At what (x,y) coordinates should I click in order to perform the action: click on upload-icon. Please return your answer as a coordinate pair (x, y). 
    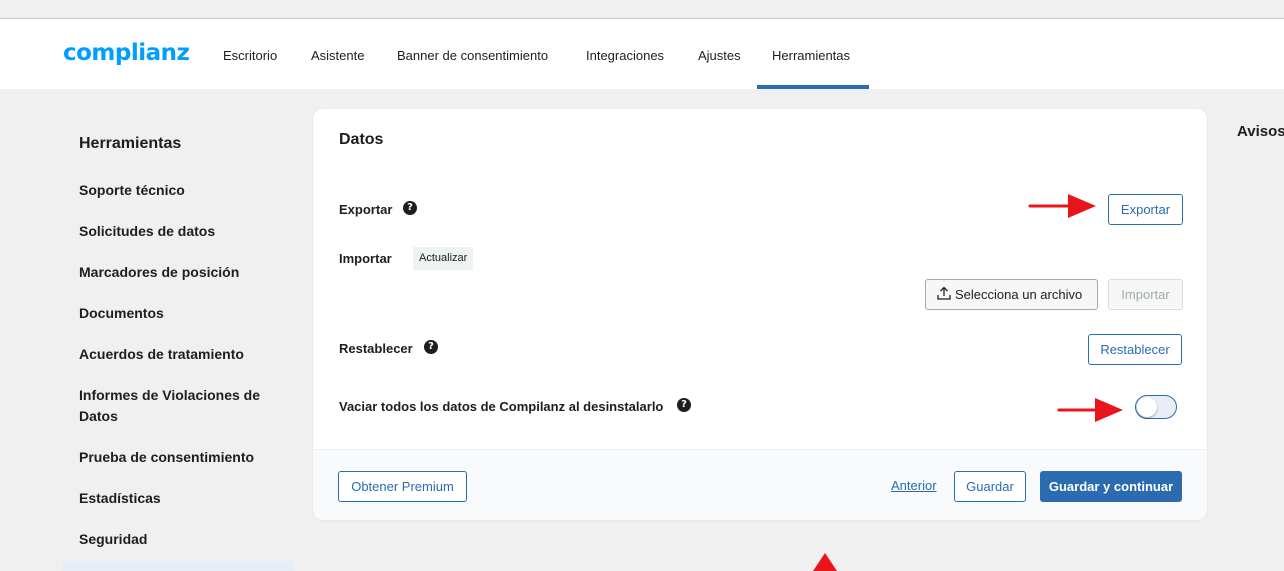
    Looking at the image, I should click on (944, 293).